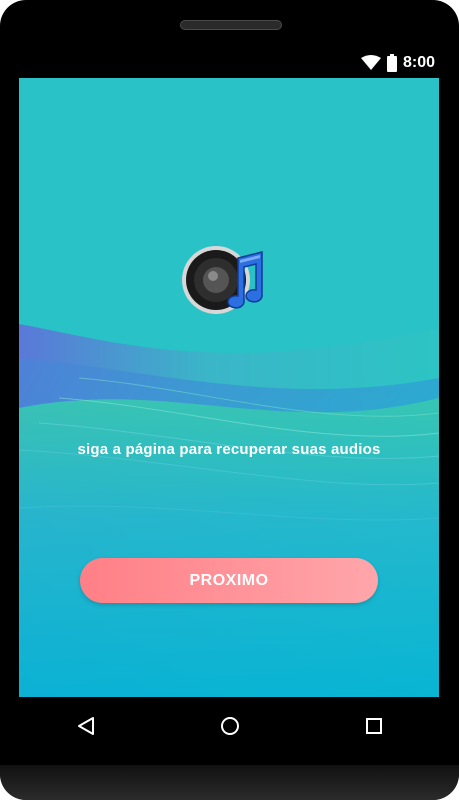 Image resolution: width=459 pixels, height=800 pixels. I want to click on speaker-music-icon, so click(222, 280).